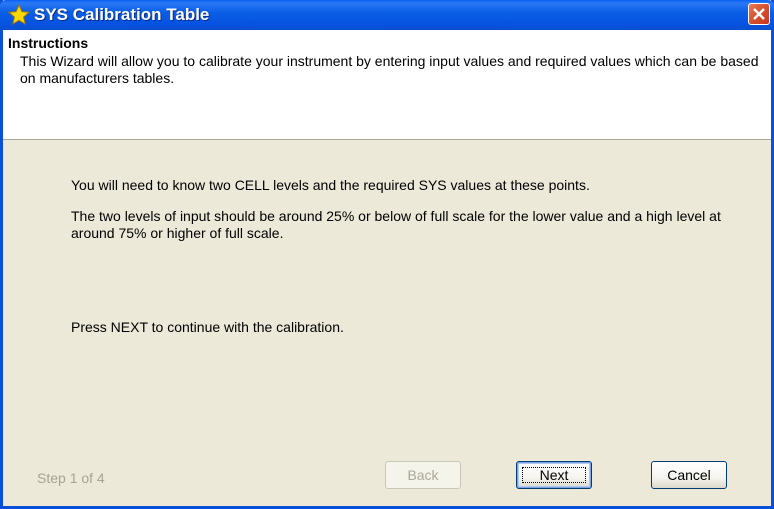 The width and height of the screenshot is (774, 509). I want to click on back-button: Back, so click(423, 475).